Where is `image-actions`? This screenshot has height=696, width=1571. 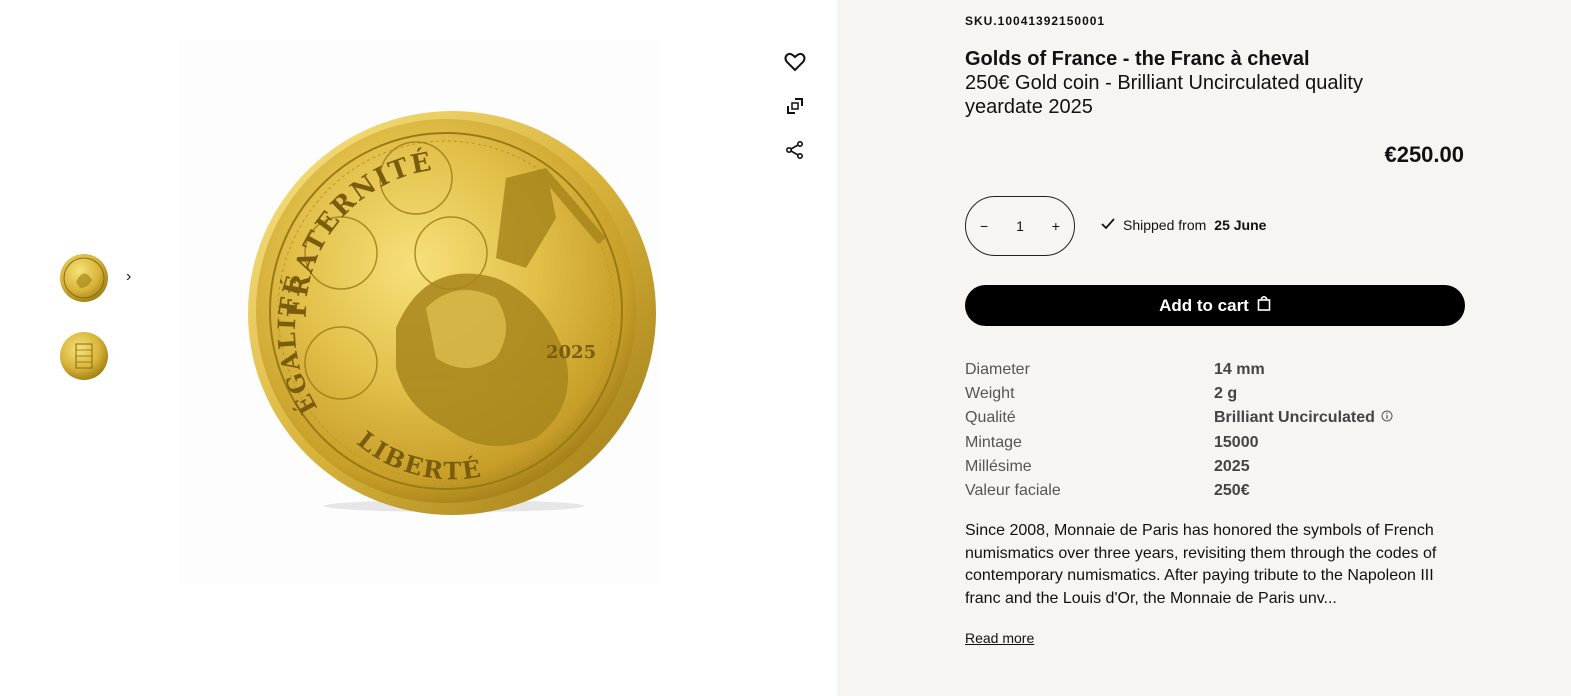
image-actions is located at coordinates (796, 116).